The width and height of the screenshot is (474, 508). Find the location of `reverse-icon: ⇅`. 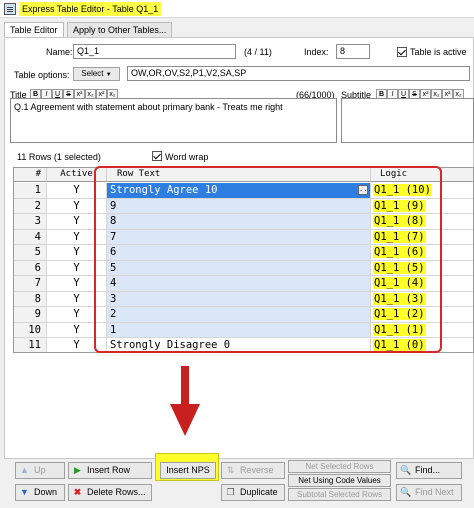

reverse-icon: ⇅ is located at coordinates (230, 470).